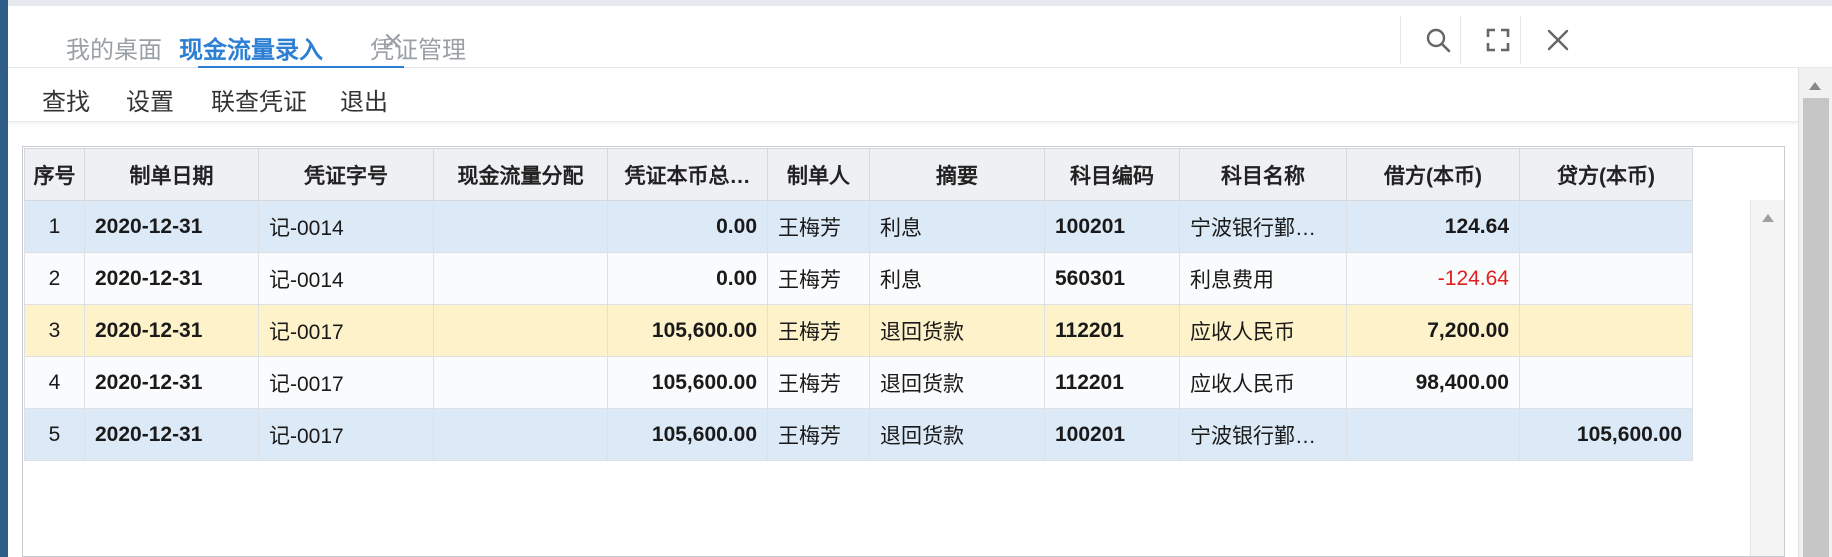  What do you see at coordinates (818, 174) in the screenshot?
I see `column-header: 制单人` at bounding box center [818, 174].